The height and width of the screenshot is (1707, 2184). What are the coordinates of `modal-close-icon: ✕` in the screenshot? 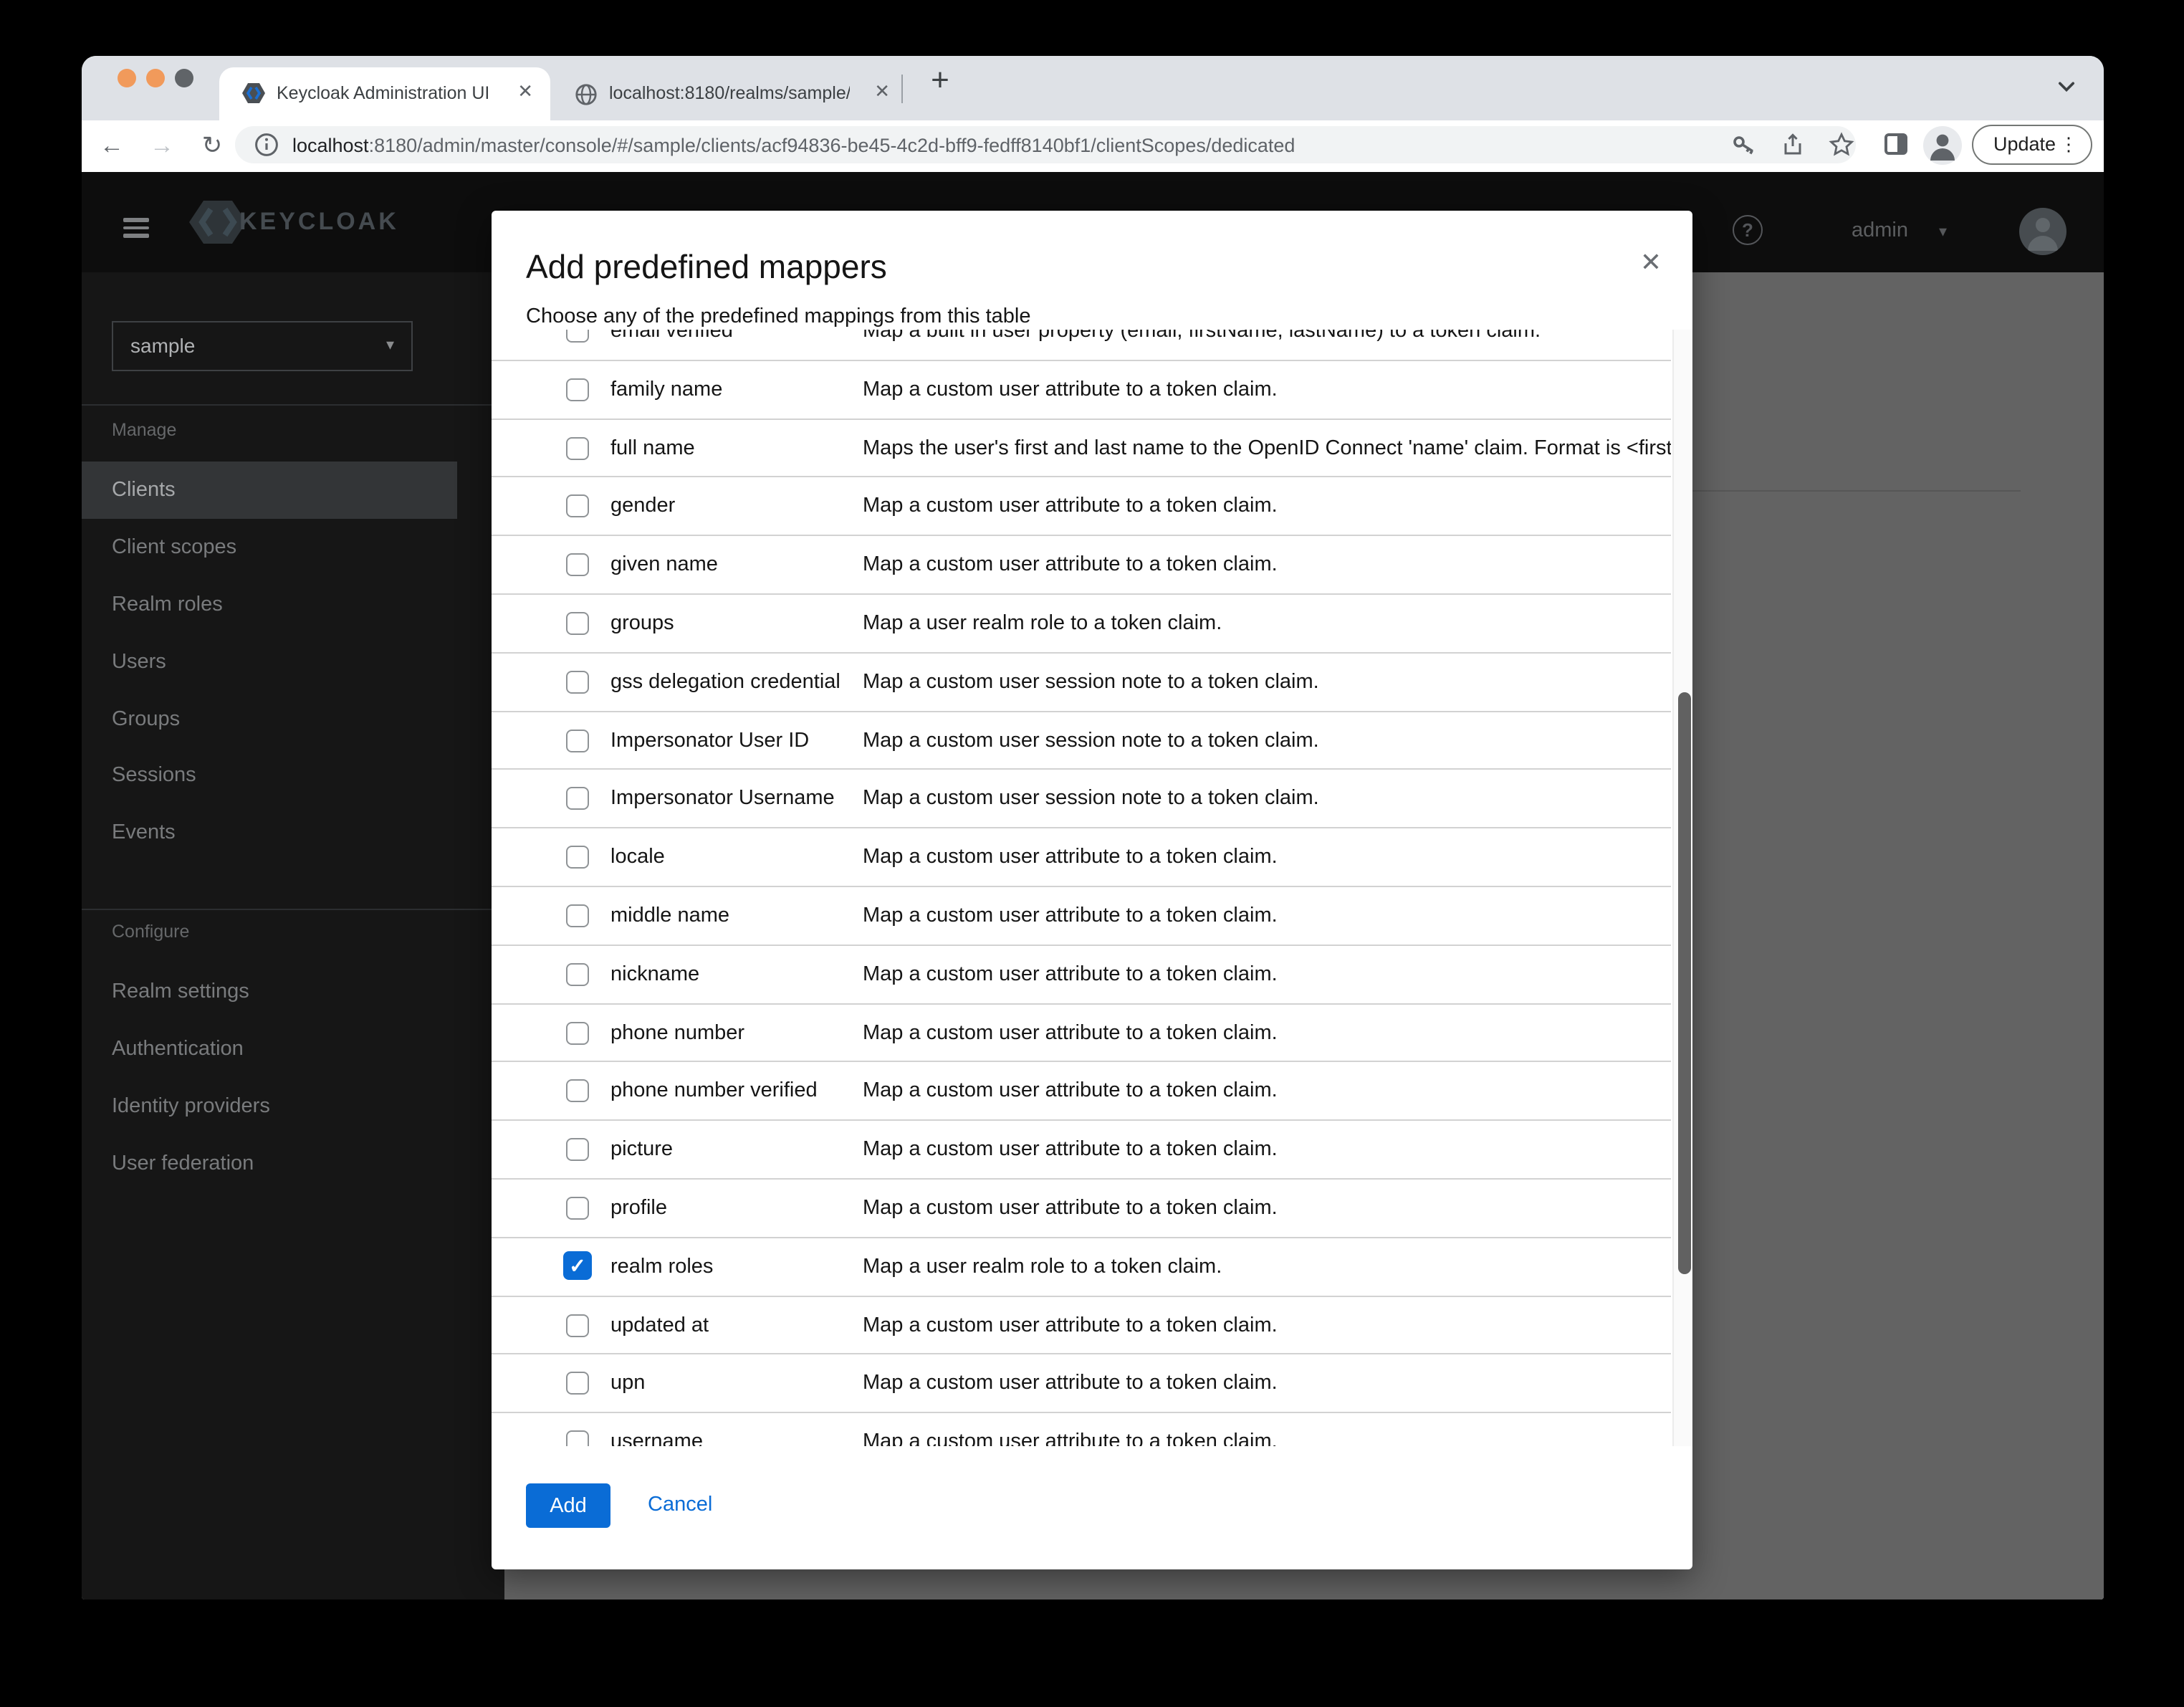 It's located at (1651, 265).